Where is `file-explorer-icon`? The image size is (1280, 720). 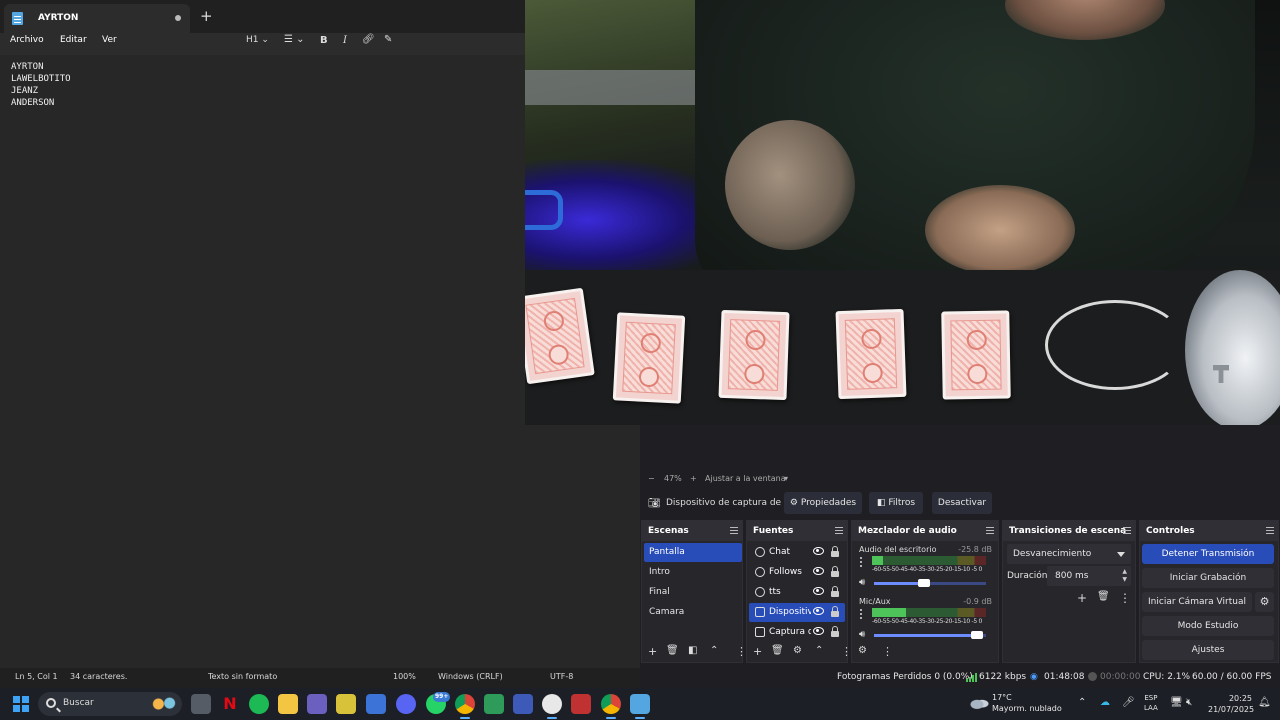 file-explorer-icon is located at coordinates (288, 704).